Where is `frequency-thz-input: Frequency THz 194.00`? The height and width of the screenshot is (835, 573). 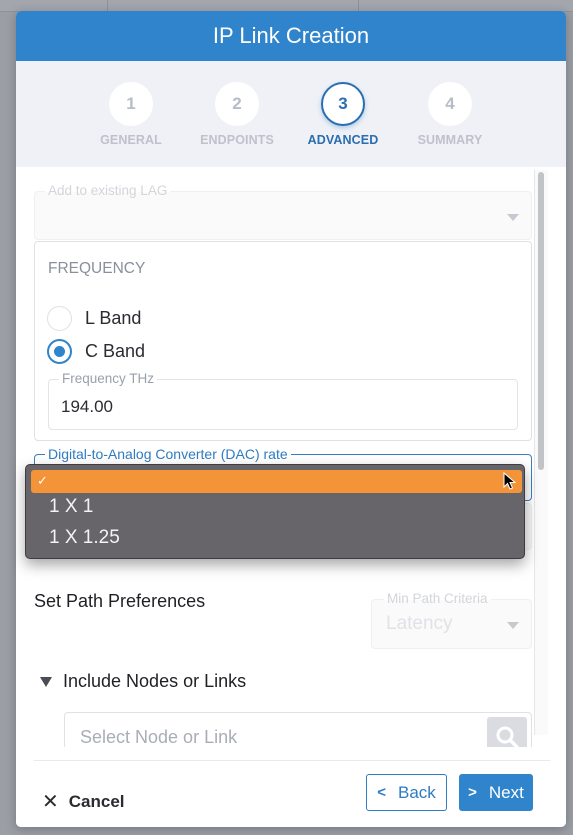 frequency-thz-input: Frequency THz 194.00 is located at coordinates (283, 400).